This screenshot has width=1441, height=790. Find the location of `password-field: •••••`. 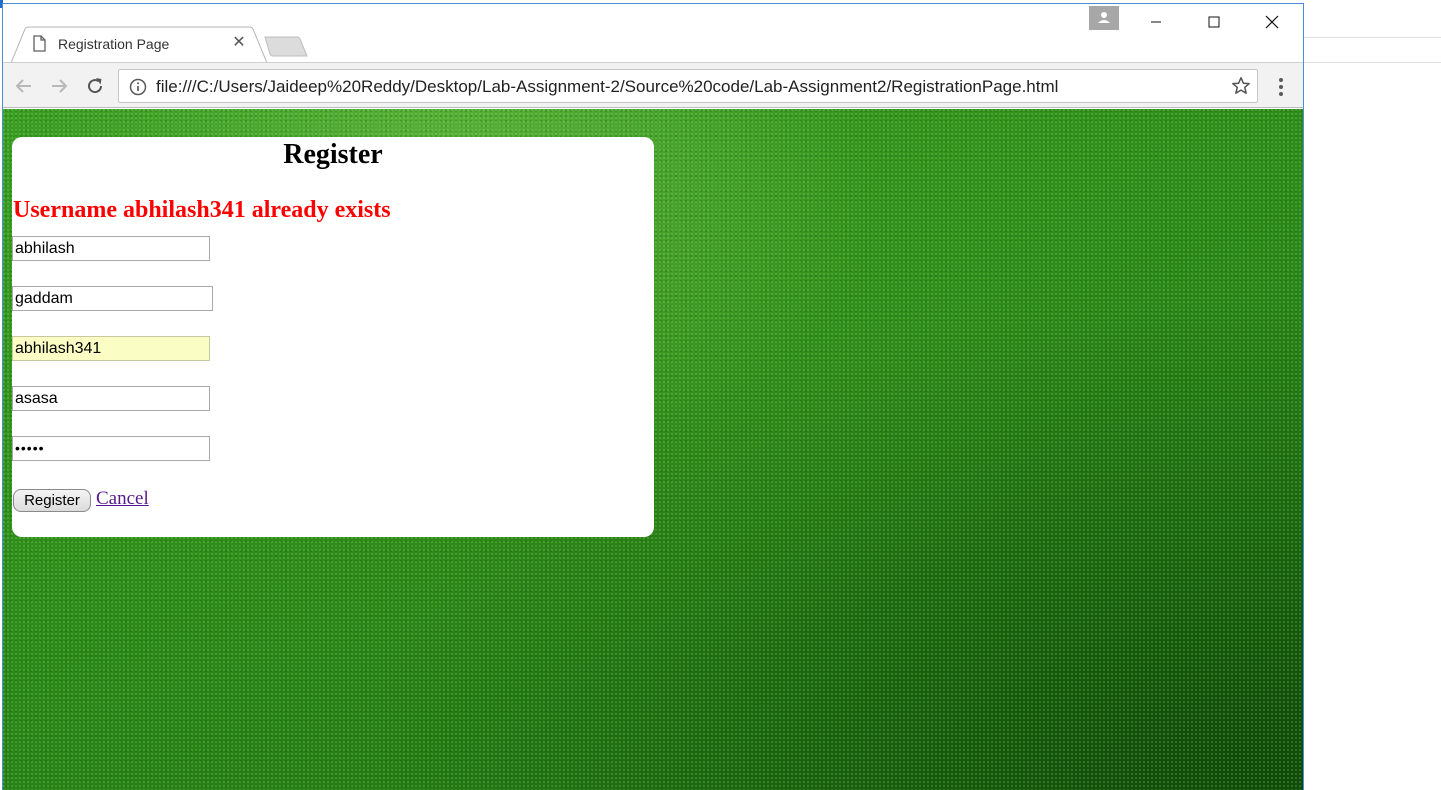

password-field: ••••• is located at coordinates (111, 448).